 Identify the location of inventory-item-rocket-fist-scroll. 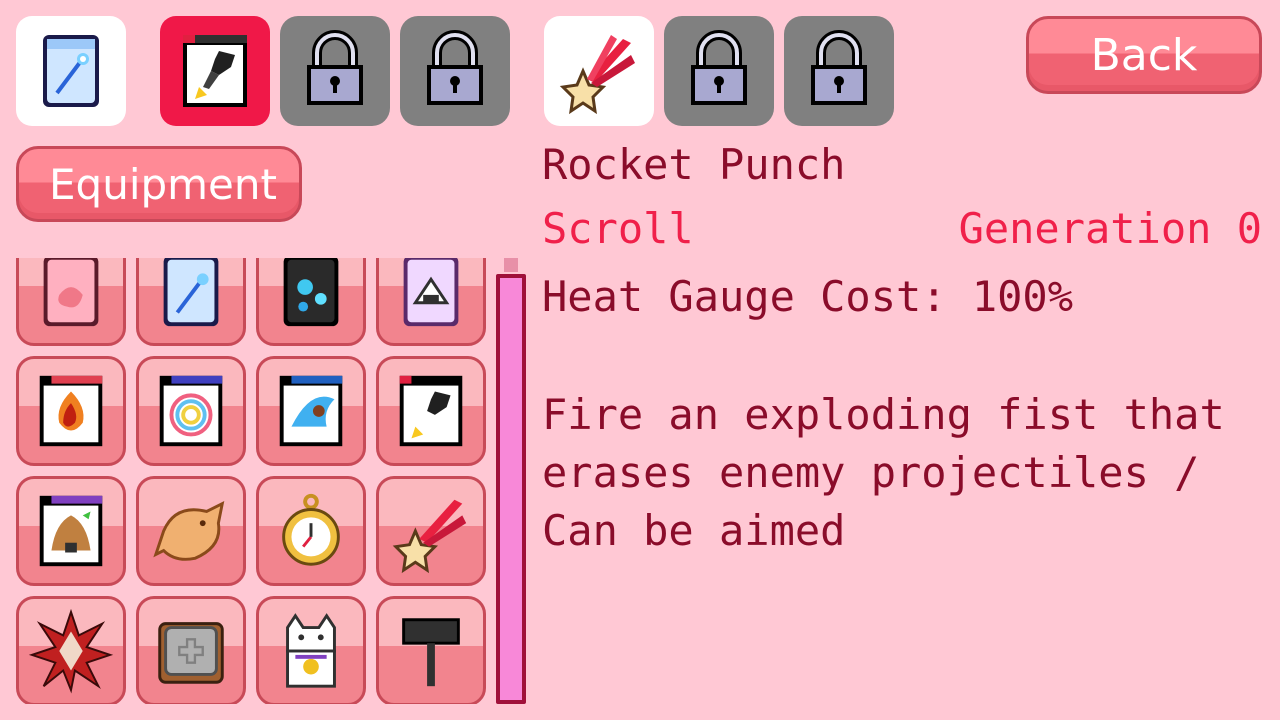
(431, 411).